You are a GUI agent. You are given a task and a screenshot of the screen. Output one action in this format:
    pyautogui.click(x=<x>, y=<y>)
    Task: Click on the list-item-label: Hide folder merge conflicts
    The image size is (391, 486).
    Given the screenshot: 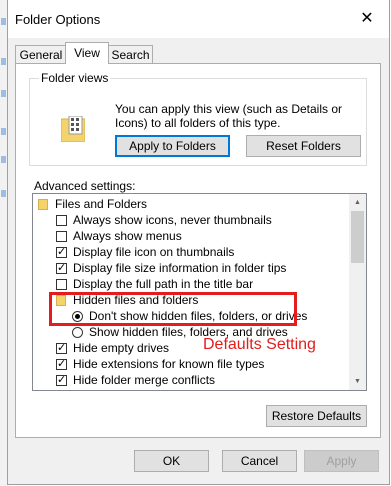 What is the action you would take?
    pyautogui.click(x=144, y=380)
    